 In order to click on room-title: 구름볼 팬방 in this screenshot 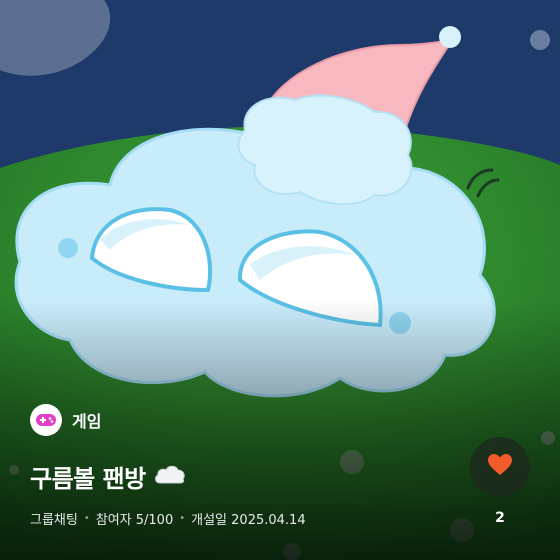, I will do `click(108, 476)`.